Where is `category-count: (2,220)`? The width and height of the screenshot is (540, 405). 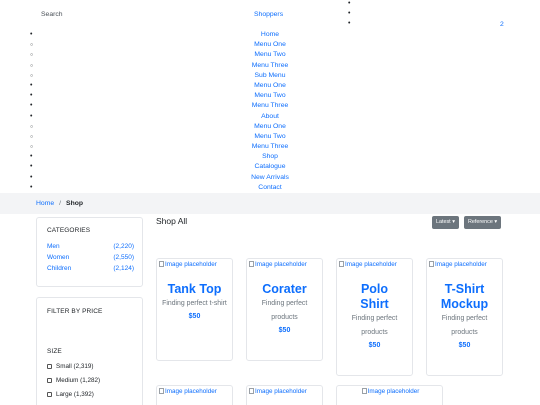 category-count: (2,220) is located at coordinates (123, 246).